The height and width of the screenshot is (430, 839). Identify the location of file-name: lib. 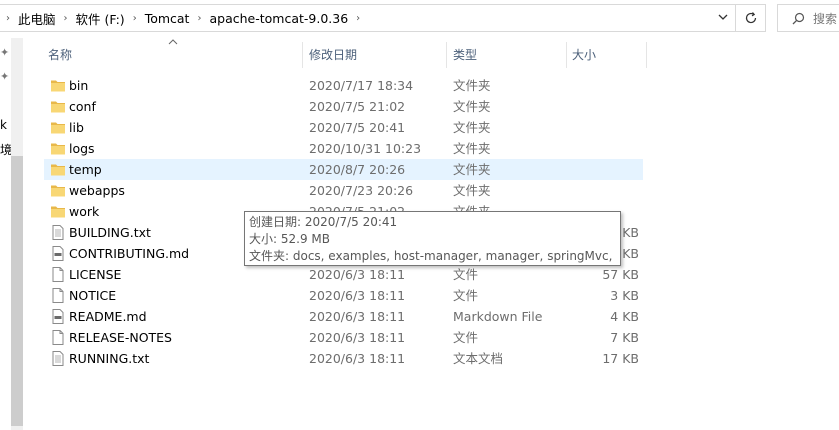
(76, 127).